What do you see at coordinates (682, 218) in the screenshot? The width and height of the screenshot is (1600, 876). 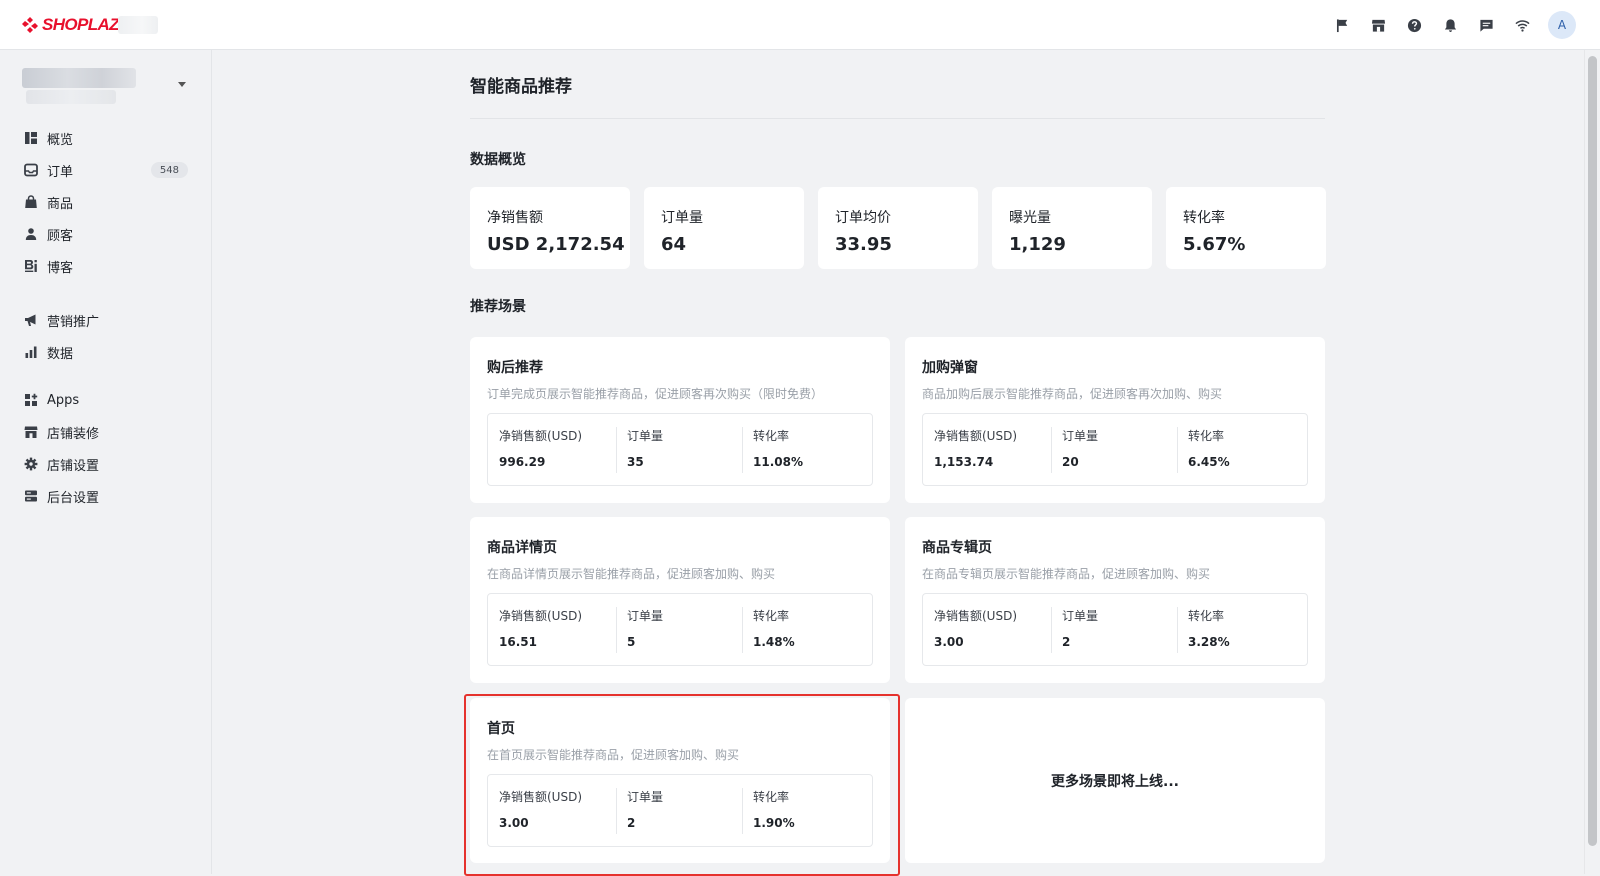 I see `metric-label: 订单量` at bounding box center [682, 218].